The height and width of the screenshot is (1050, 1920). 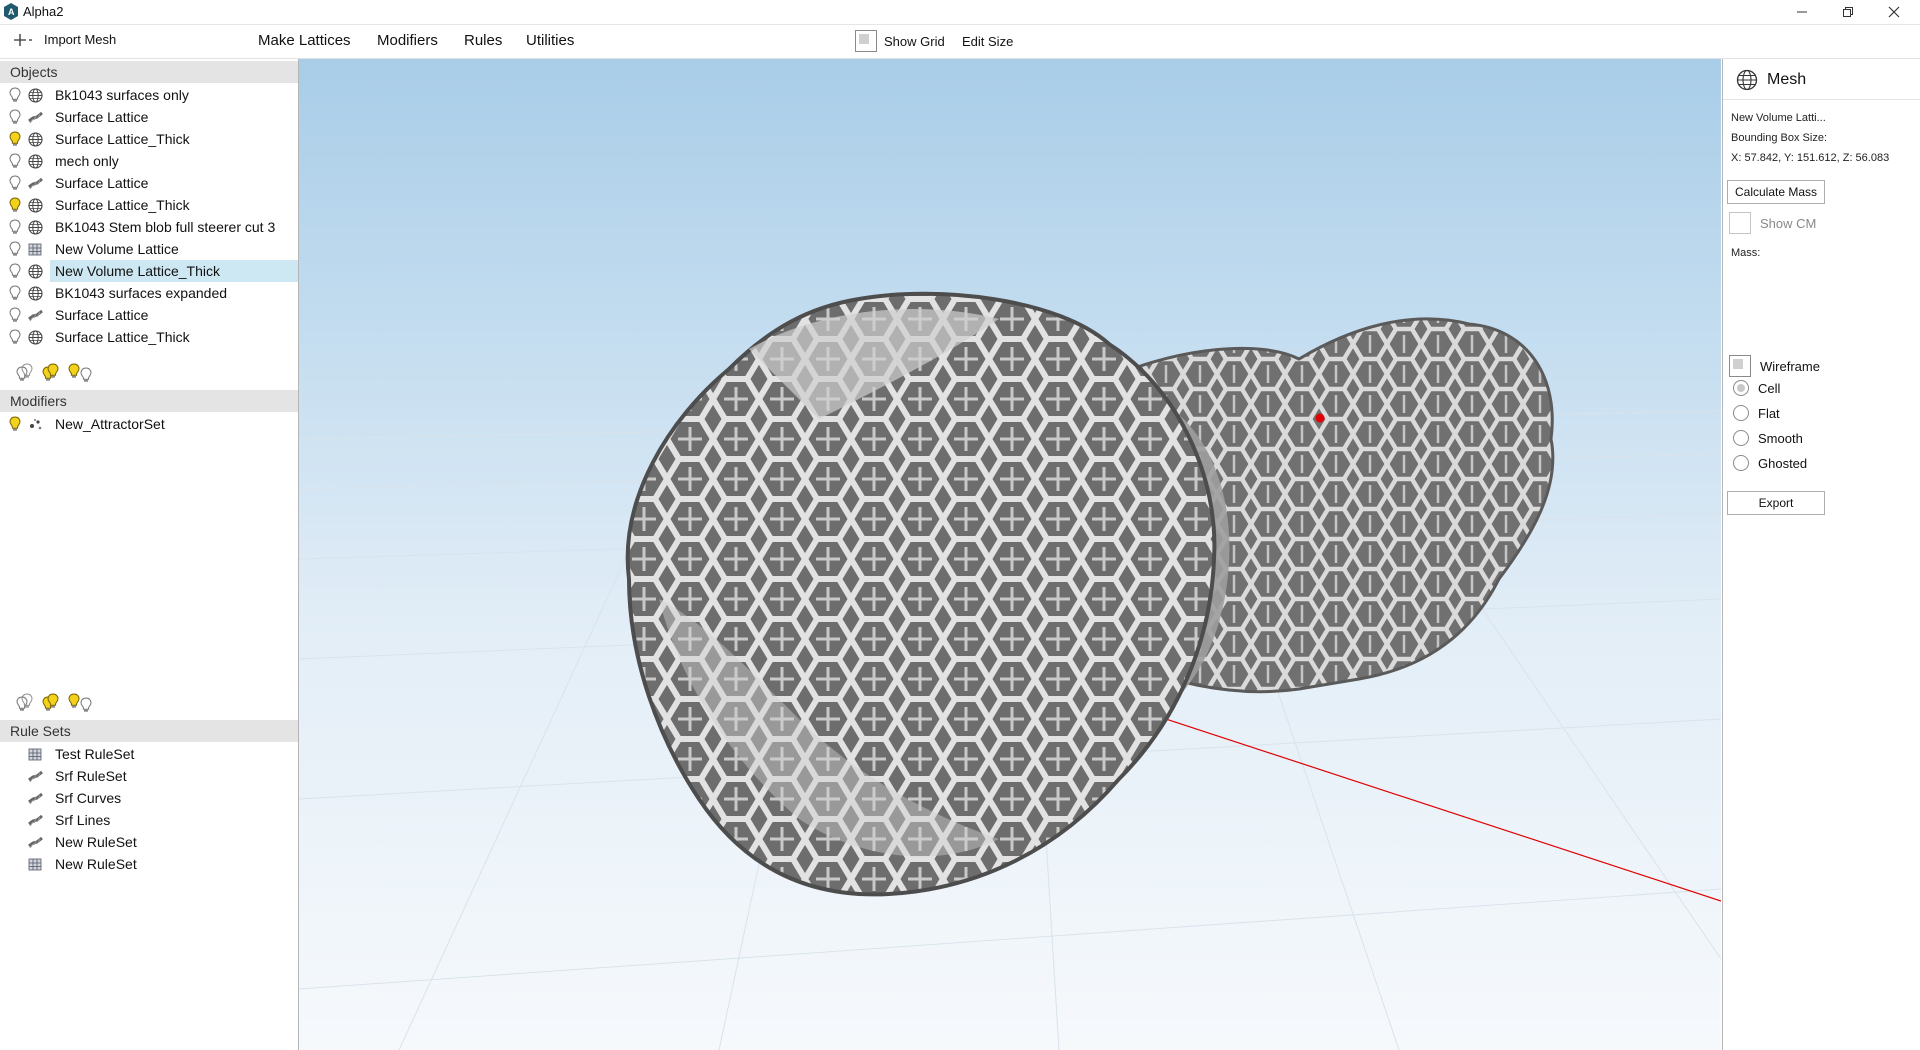 What do you see at coordinates (149, 227) in the screenshot?
I see `object-item: BK1043 Stem blob full steerer cut 3` at bounding box center [149, 227].